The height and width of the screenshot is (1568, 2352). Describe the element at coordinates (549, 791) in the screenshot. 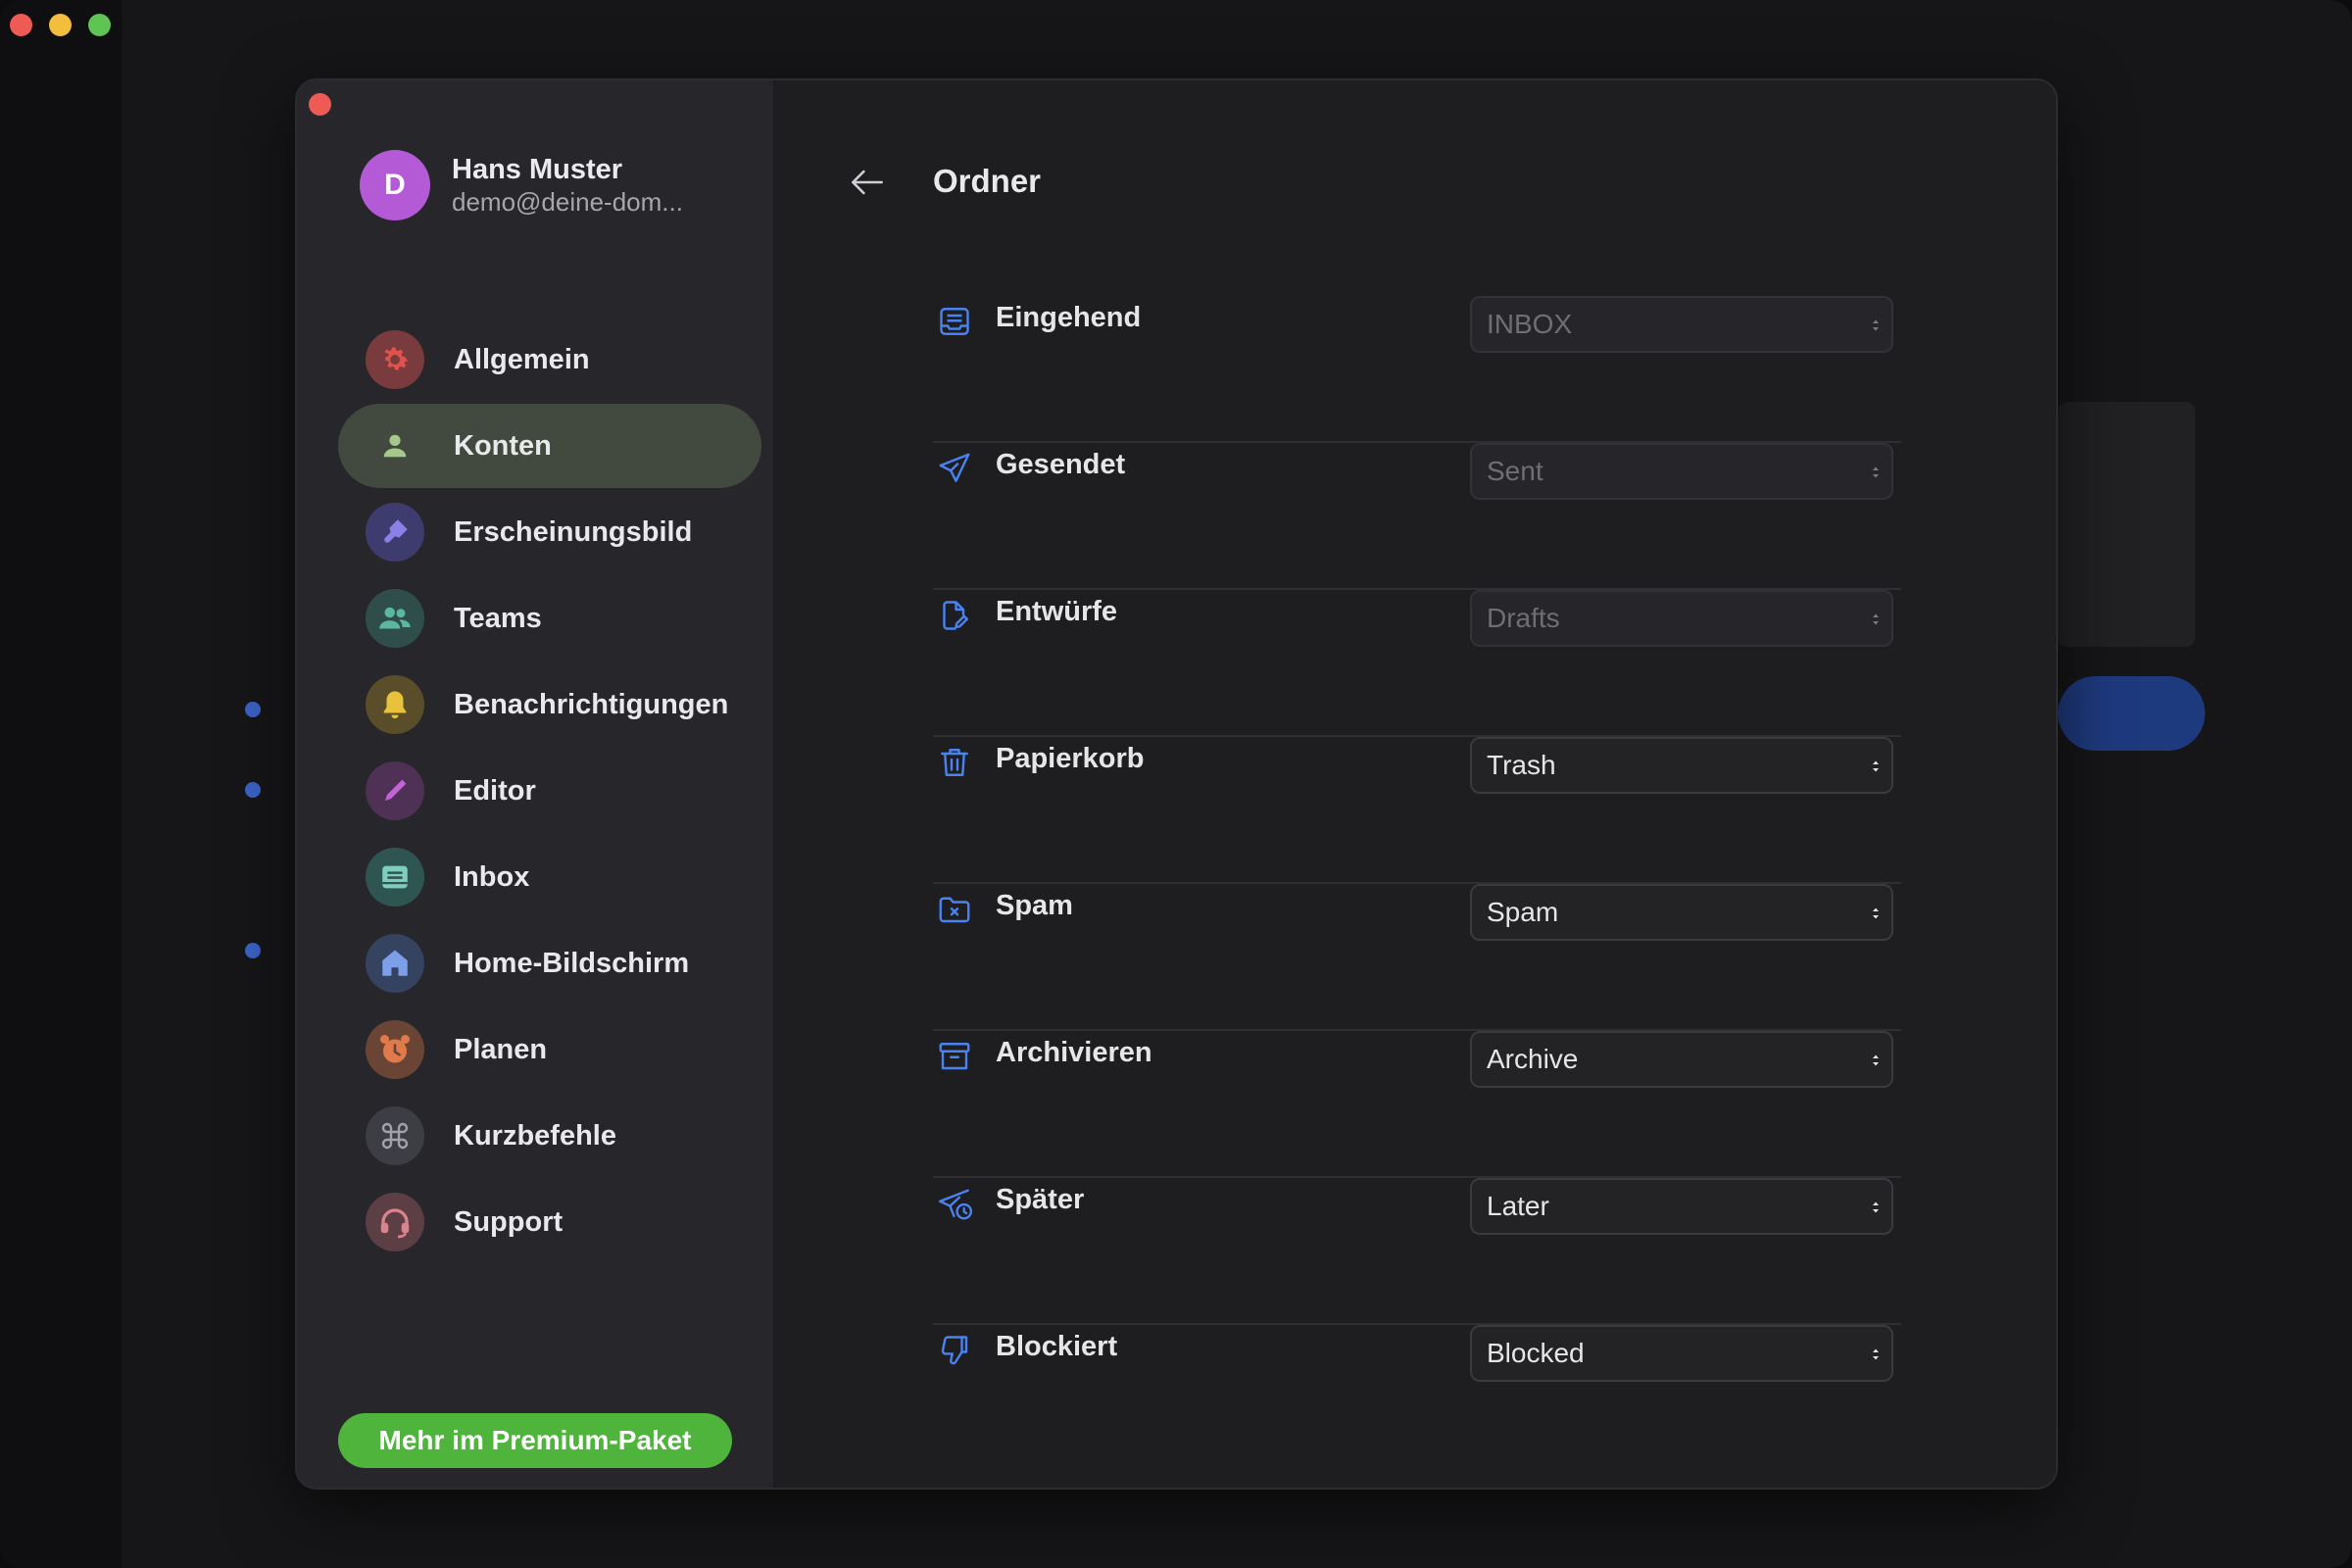

I see `nav-item-editor: Editor` at that location.